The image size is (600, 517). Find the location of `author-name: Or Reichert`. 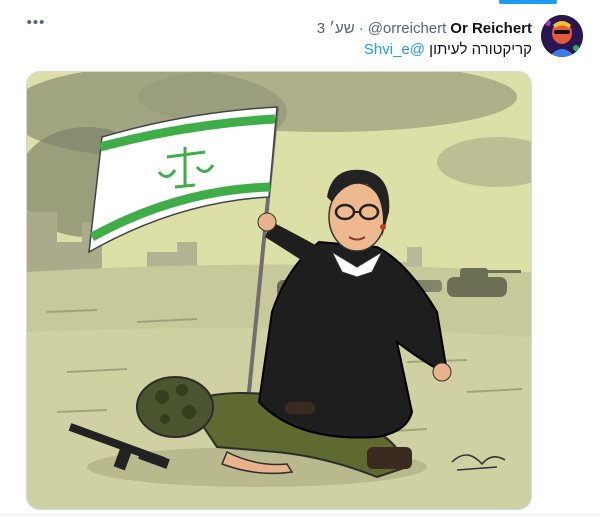

author-name: Or Reichert is located at coordinates (491, 28).